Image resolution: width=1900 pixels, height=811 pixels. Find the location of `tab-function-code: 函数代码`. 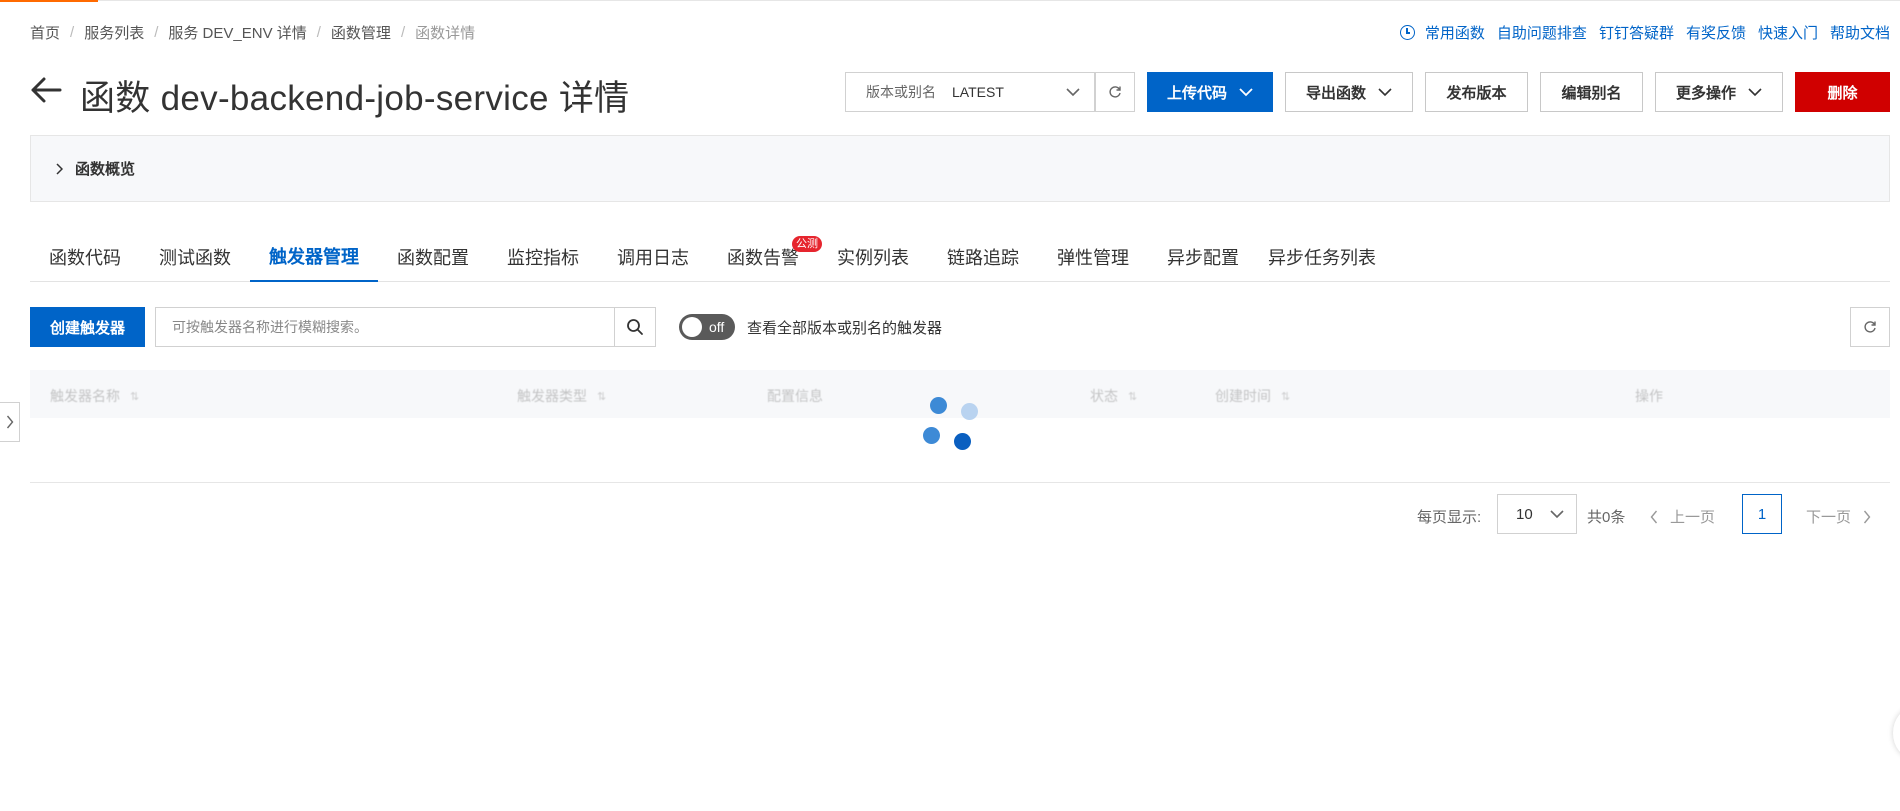

tab-function-code: 函数代码 is located at coordinates (85, 257).